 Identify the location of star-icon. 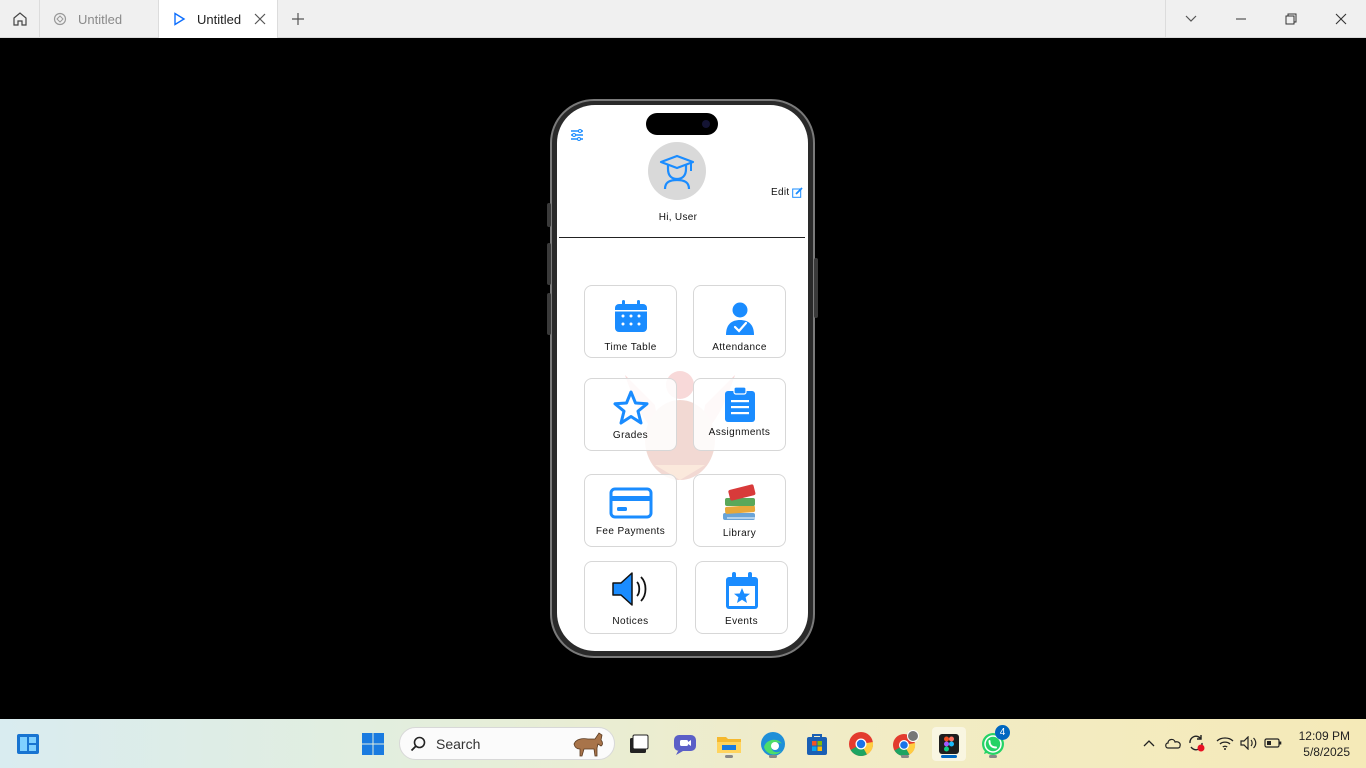
(630, 407).